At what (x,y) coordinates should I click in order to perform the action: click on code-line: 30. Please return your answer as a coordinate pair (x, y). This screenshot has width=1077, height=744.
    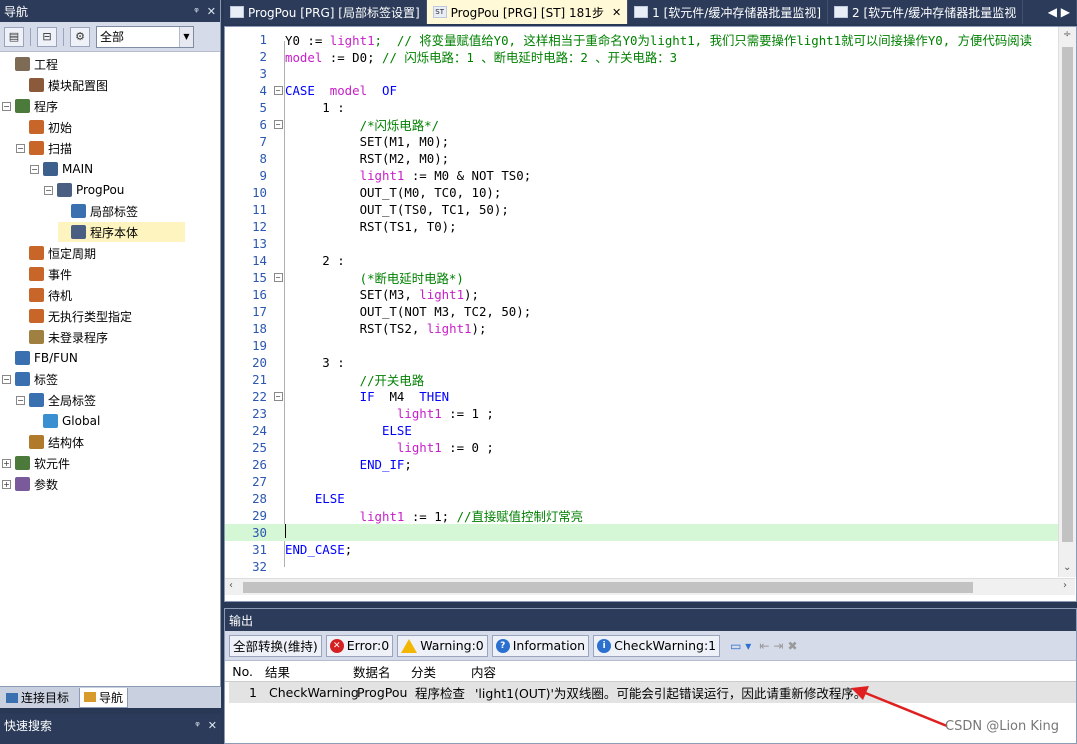
    Looking at the image, I should click on (645, 532).